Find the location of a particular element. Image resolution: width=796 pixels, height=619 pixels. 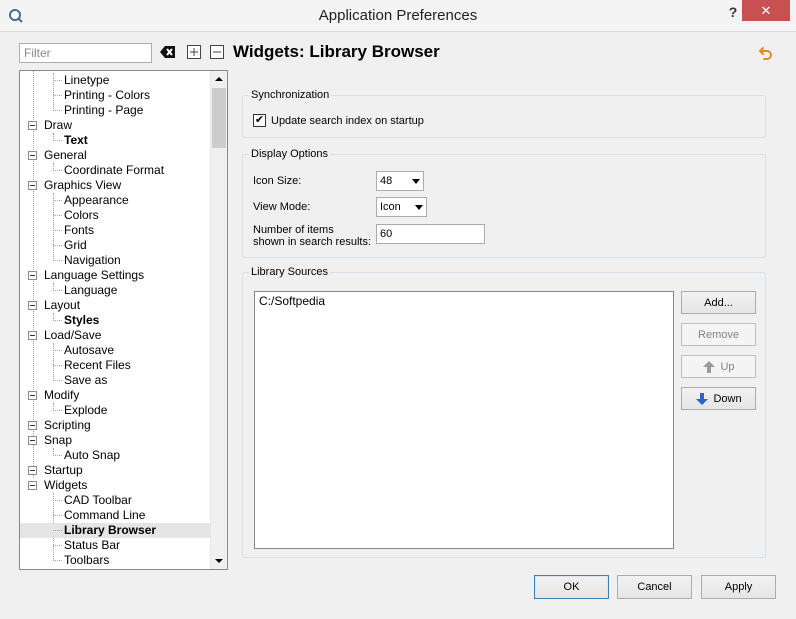

scroll-up-button is located at coordinates (219, 79).